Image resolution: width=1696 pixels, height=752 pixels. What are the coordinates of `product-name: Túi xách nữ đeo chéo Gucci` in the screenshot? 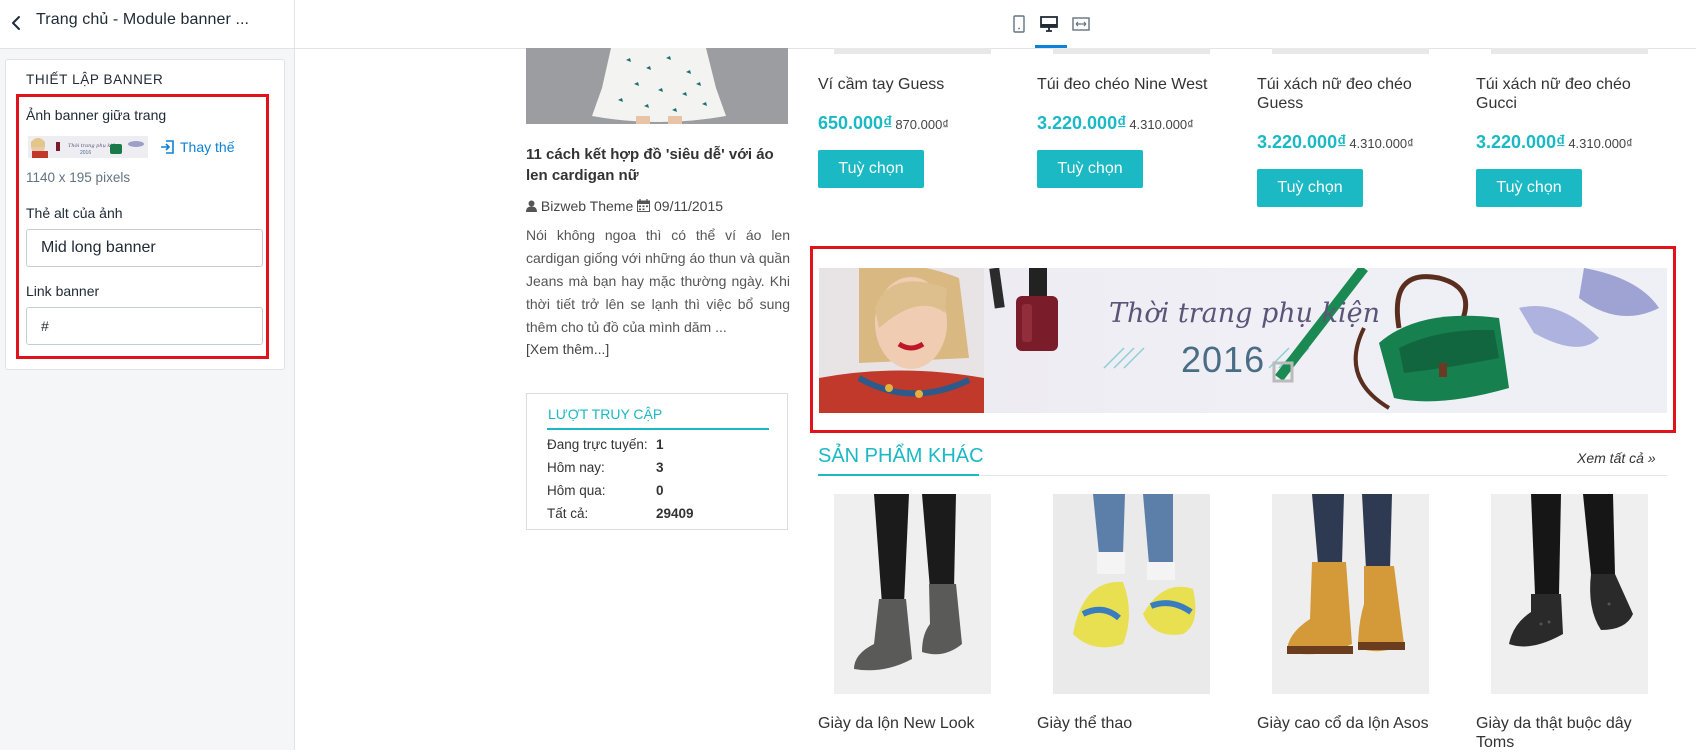 It's located at (1561, 94).